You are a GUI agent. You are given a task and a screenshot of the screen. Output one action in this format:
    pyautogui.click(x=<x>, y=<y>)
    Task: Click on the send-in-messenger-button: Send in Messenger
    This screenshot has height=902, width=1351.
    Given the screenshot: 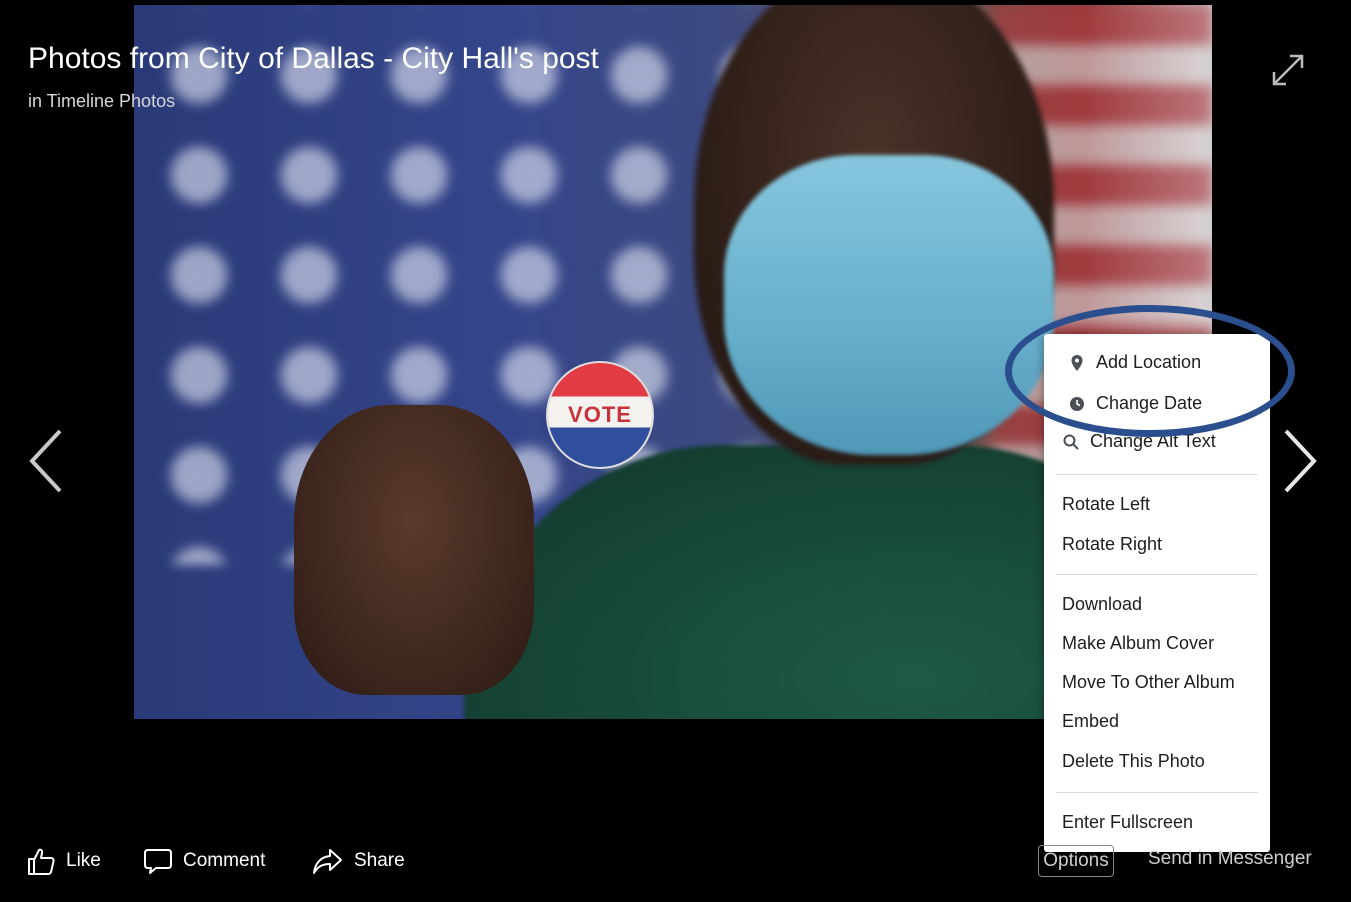 What is the action you would take?
    pyautogui.click(x=1230, y=859)
    